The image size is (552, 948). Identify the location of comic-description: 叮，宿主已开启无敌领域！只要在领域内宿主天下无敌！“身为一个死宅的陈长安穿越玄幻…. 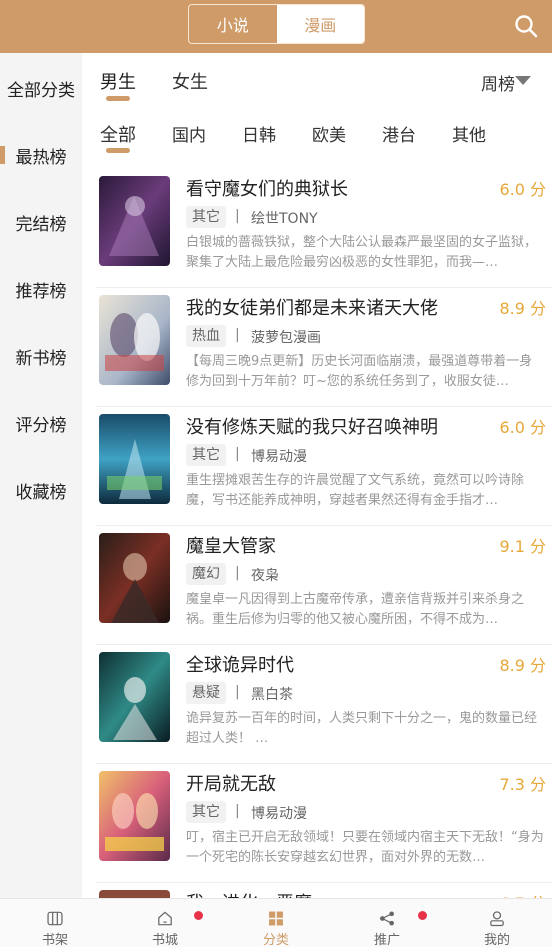
(365, 847).